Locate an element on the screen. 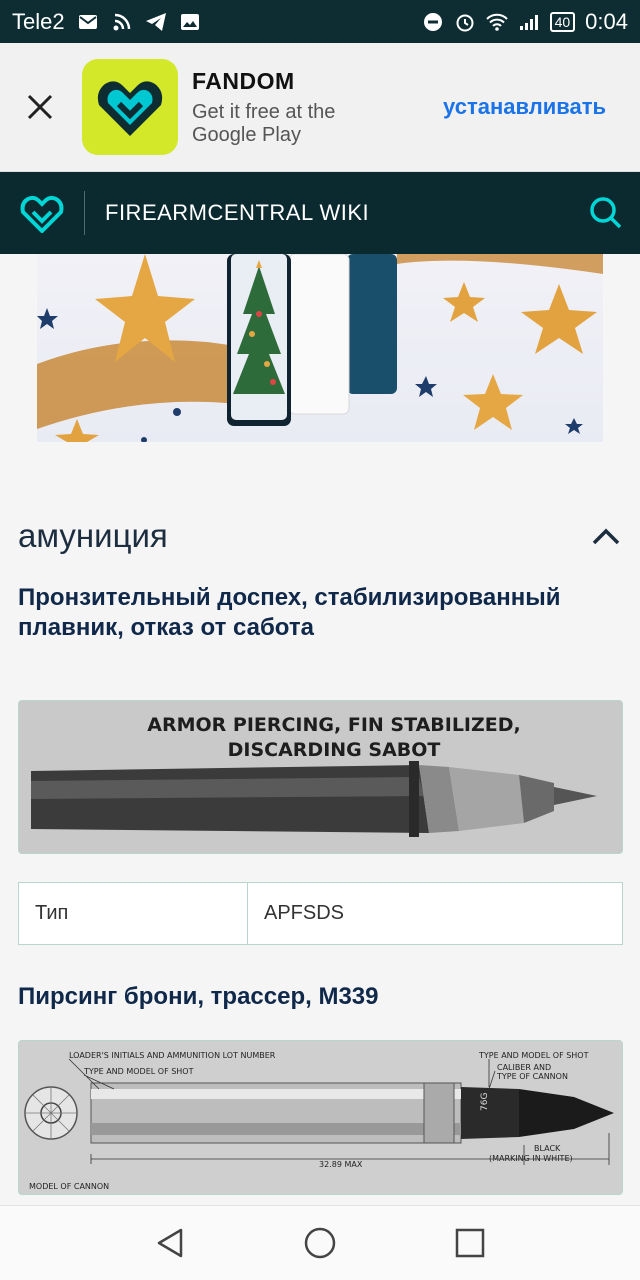 The image size is (640, 1280). wifi-icon is located at coordinates (496, 22).